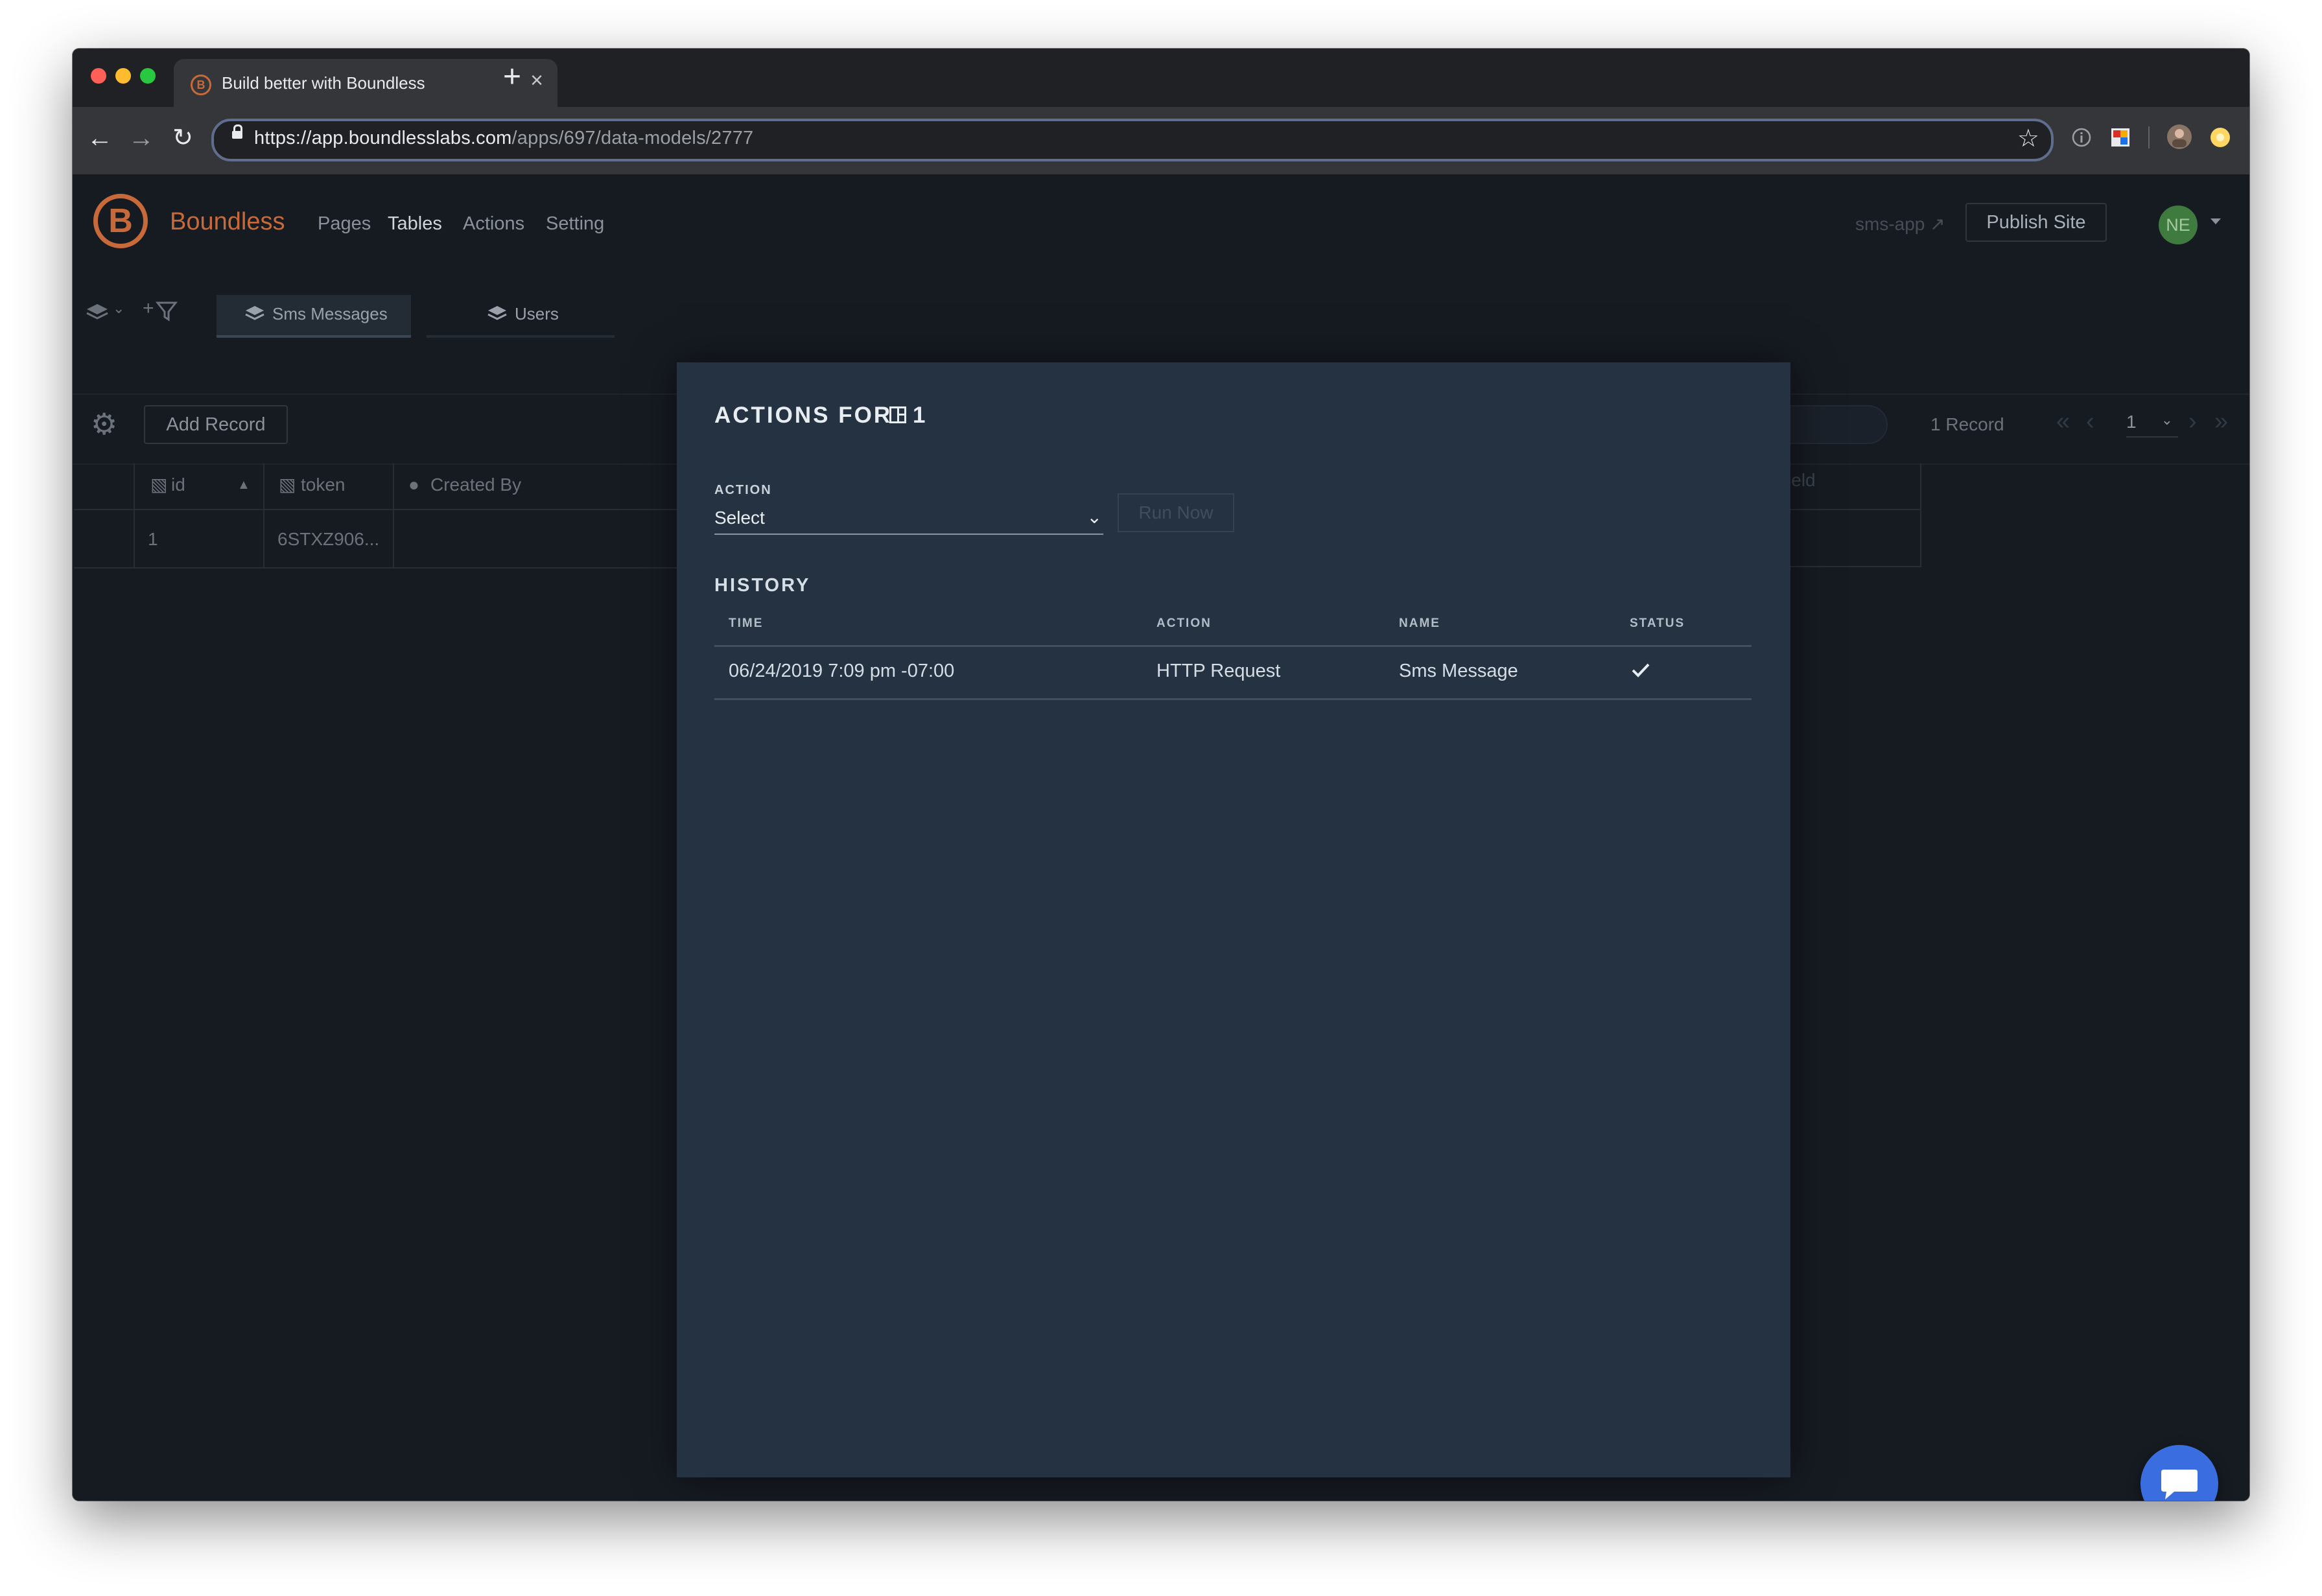 This screenshot has width=2322, height=1596. I want to click on column-header-token: ▧ token, so click(329, 487).